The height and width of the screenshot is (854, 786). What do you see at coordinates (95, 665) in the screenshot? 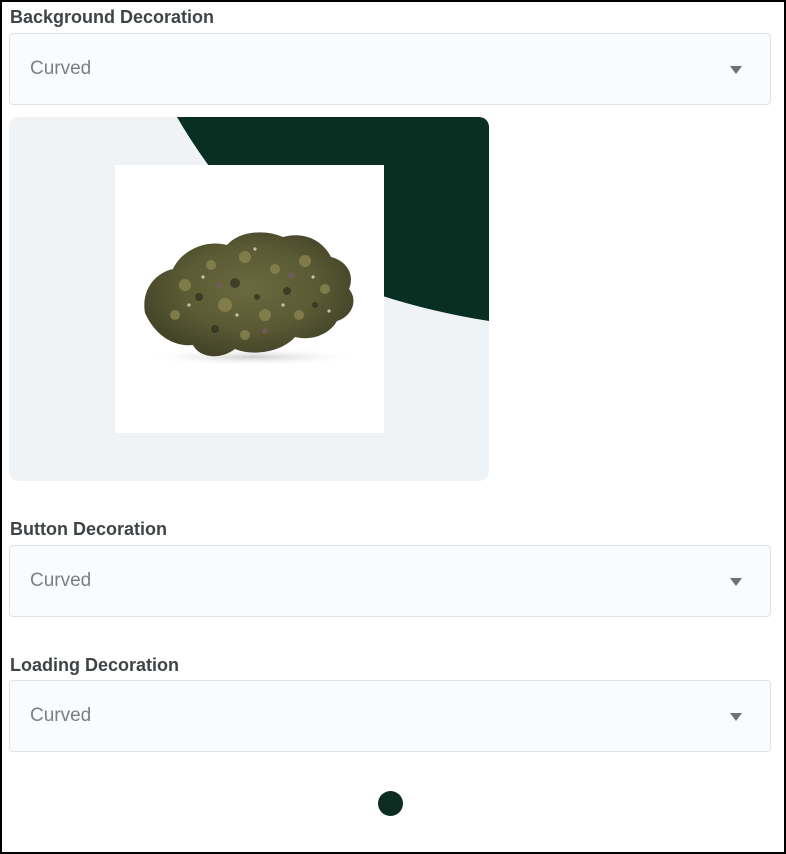
I see `loading-decoration-label: Loading Decoration` at bounding box center [95, 665].